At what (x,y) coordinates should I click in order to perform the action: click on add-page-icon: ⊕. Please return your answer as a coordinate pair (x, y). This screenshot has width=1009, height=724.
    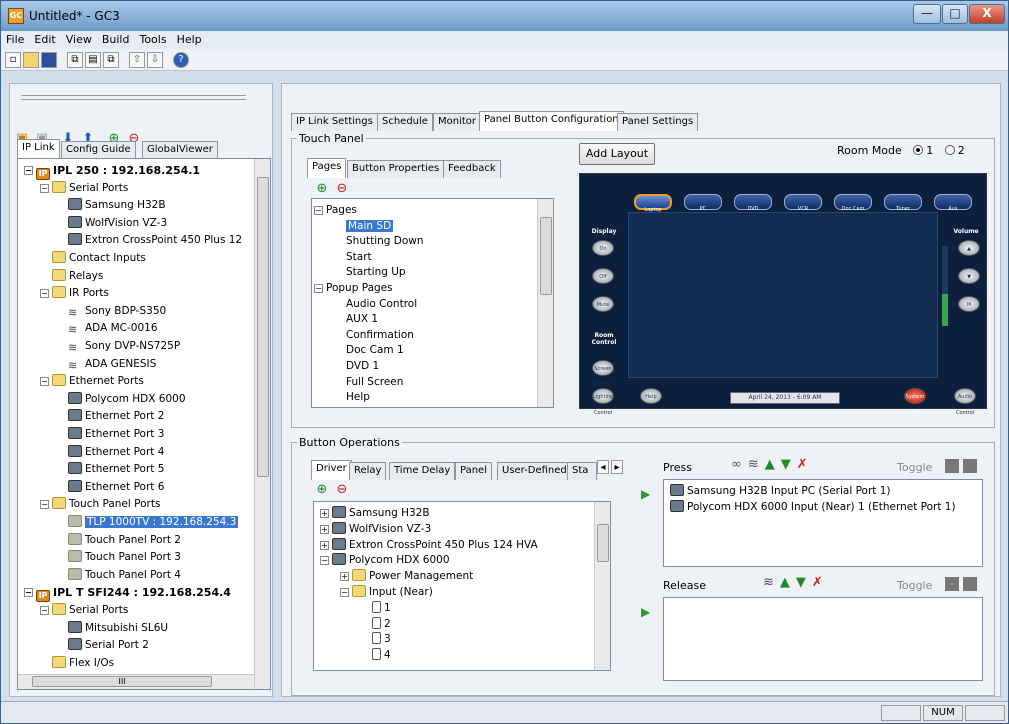
    Looking at the image, I should click on (322, 189).